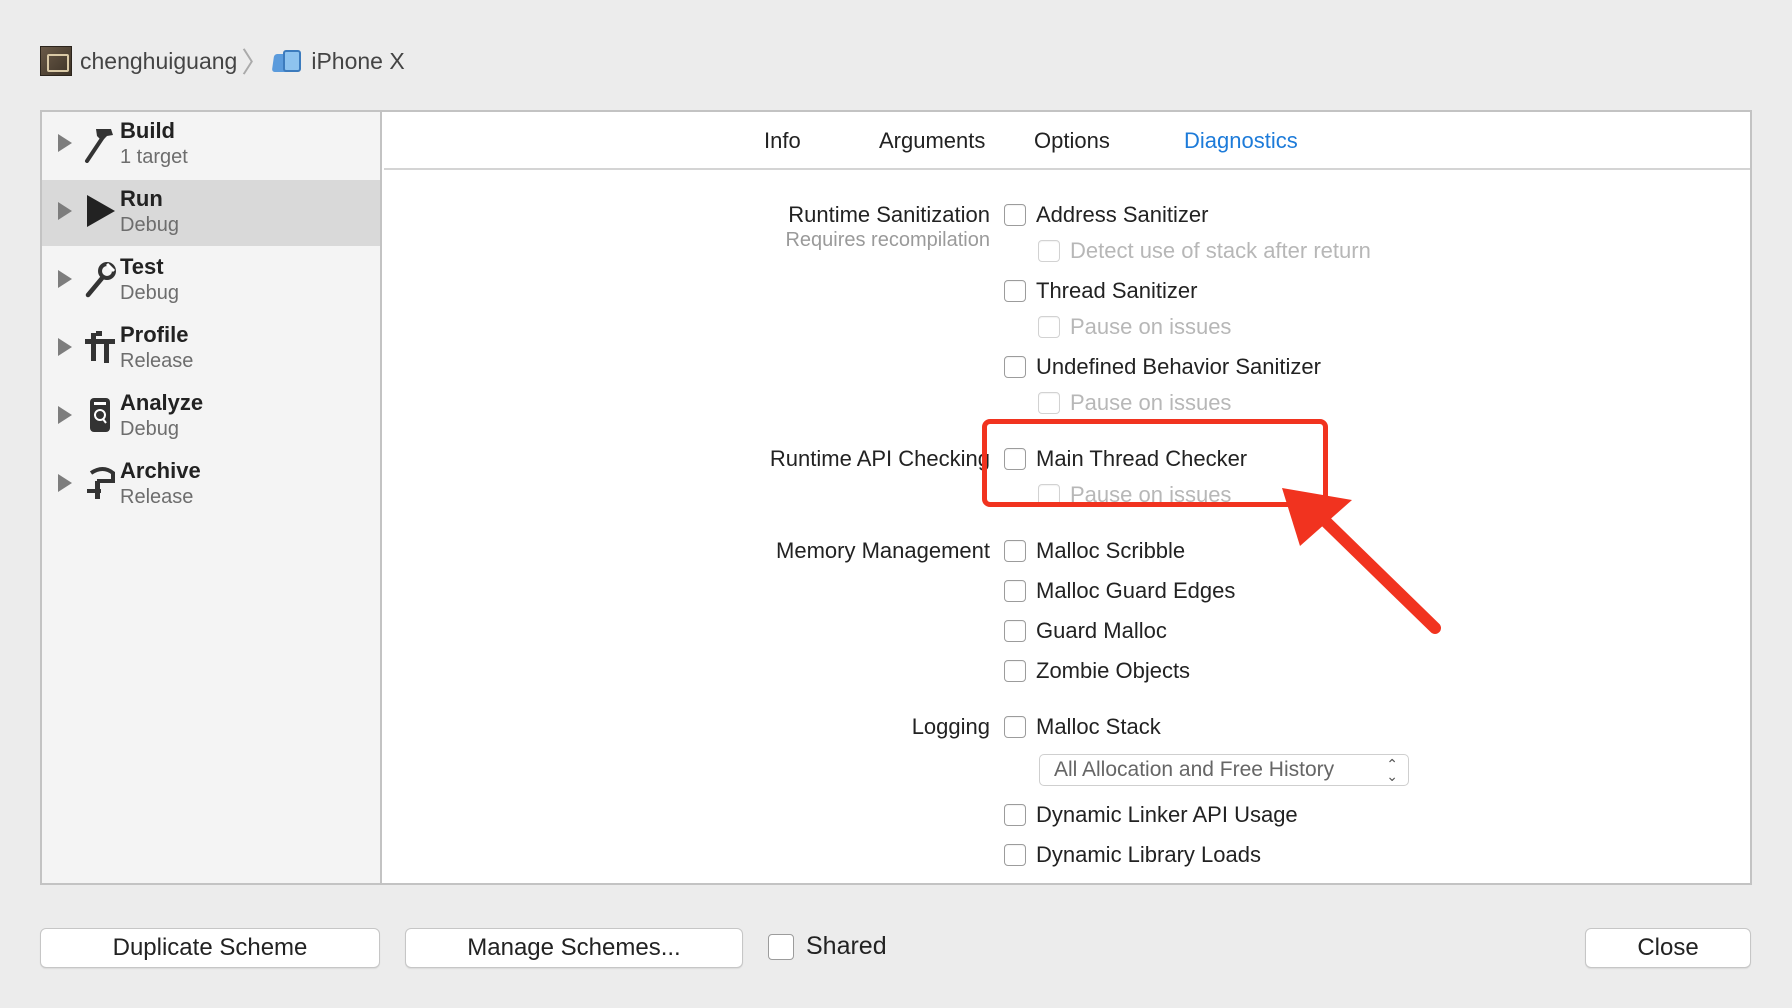  I want to click on option-label: Main Thread Checker, so click(1142, 458).